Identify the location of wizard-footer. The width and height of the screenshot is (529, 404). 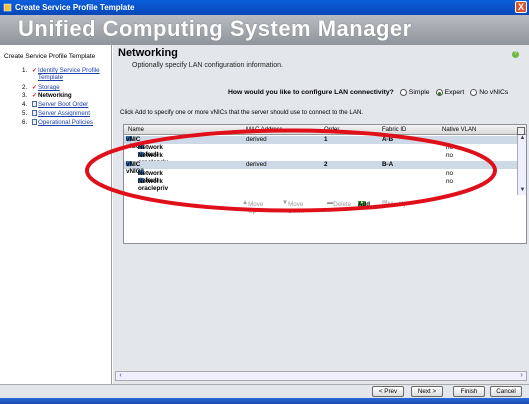
(264, 391).